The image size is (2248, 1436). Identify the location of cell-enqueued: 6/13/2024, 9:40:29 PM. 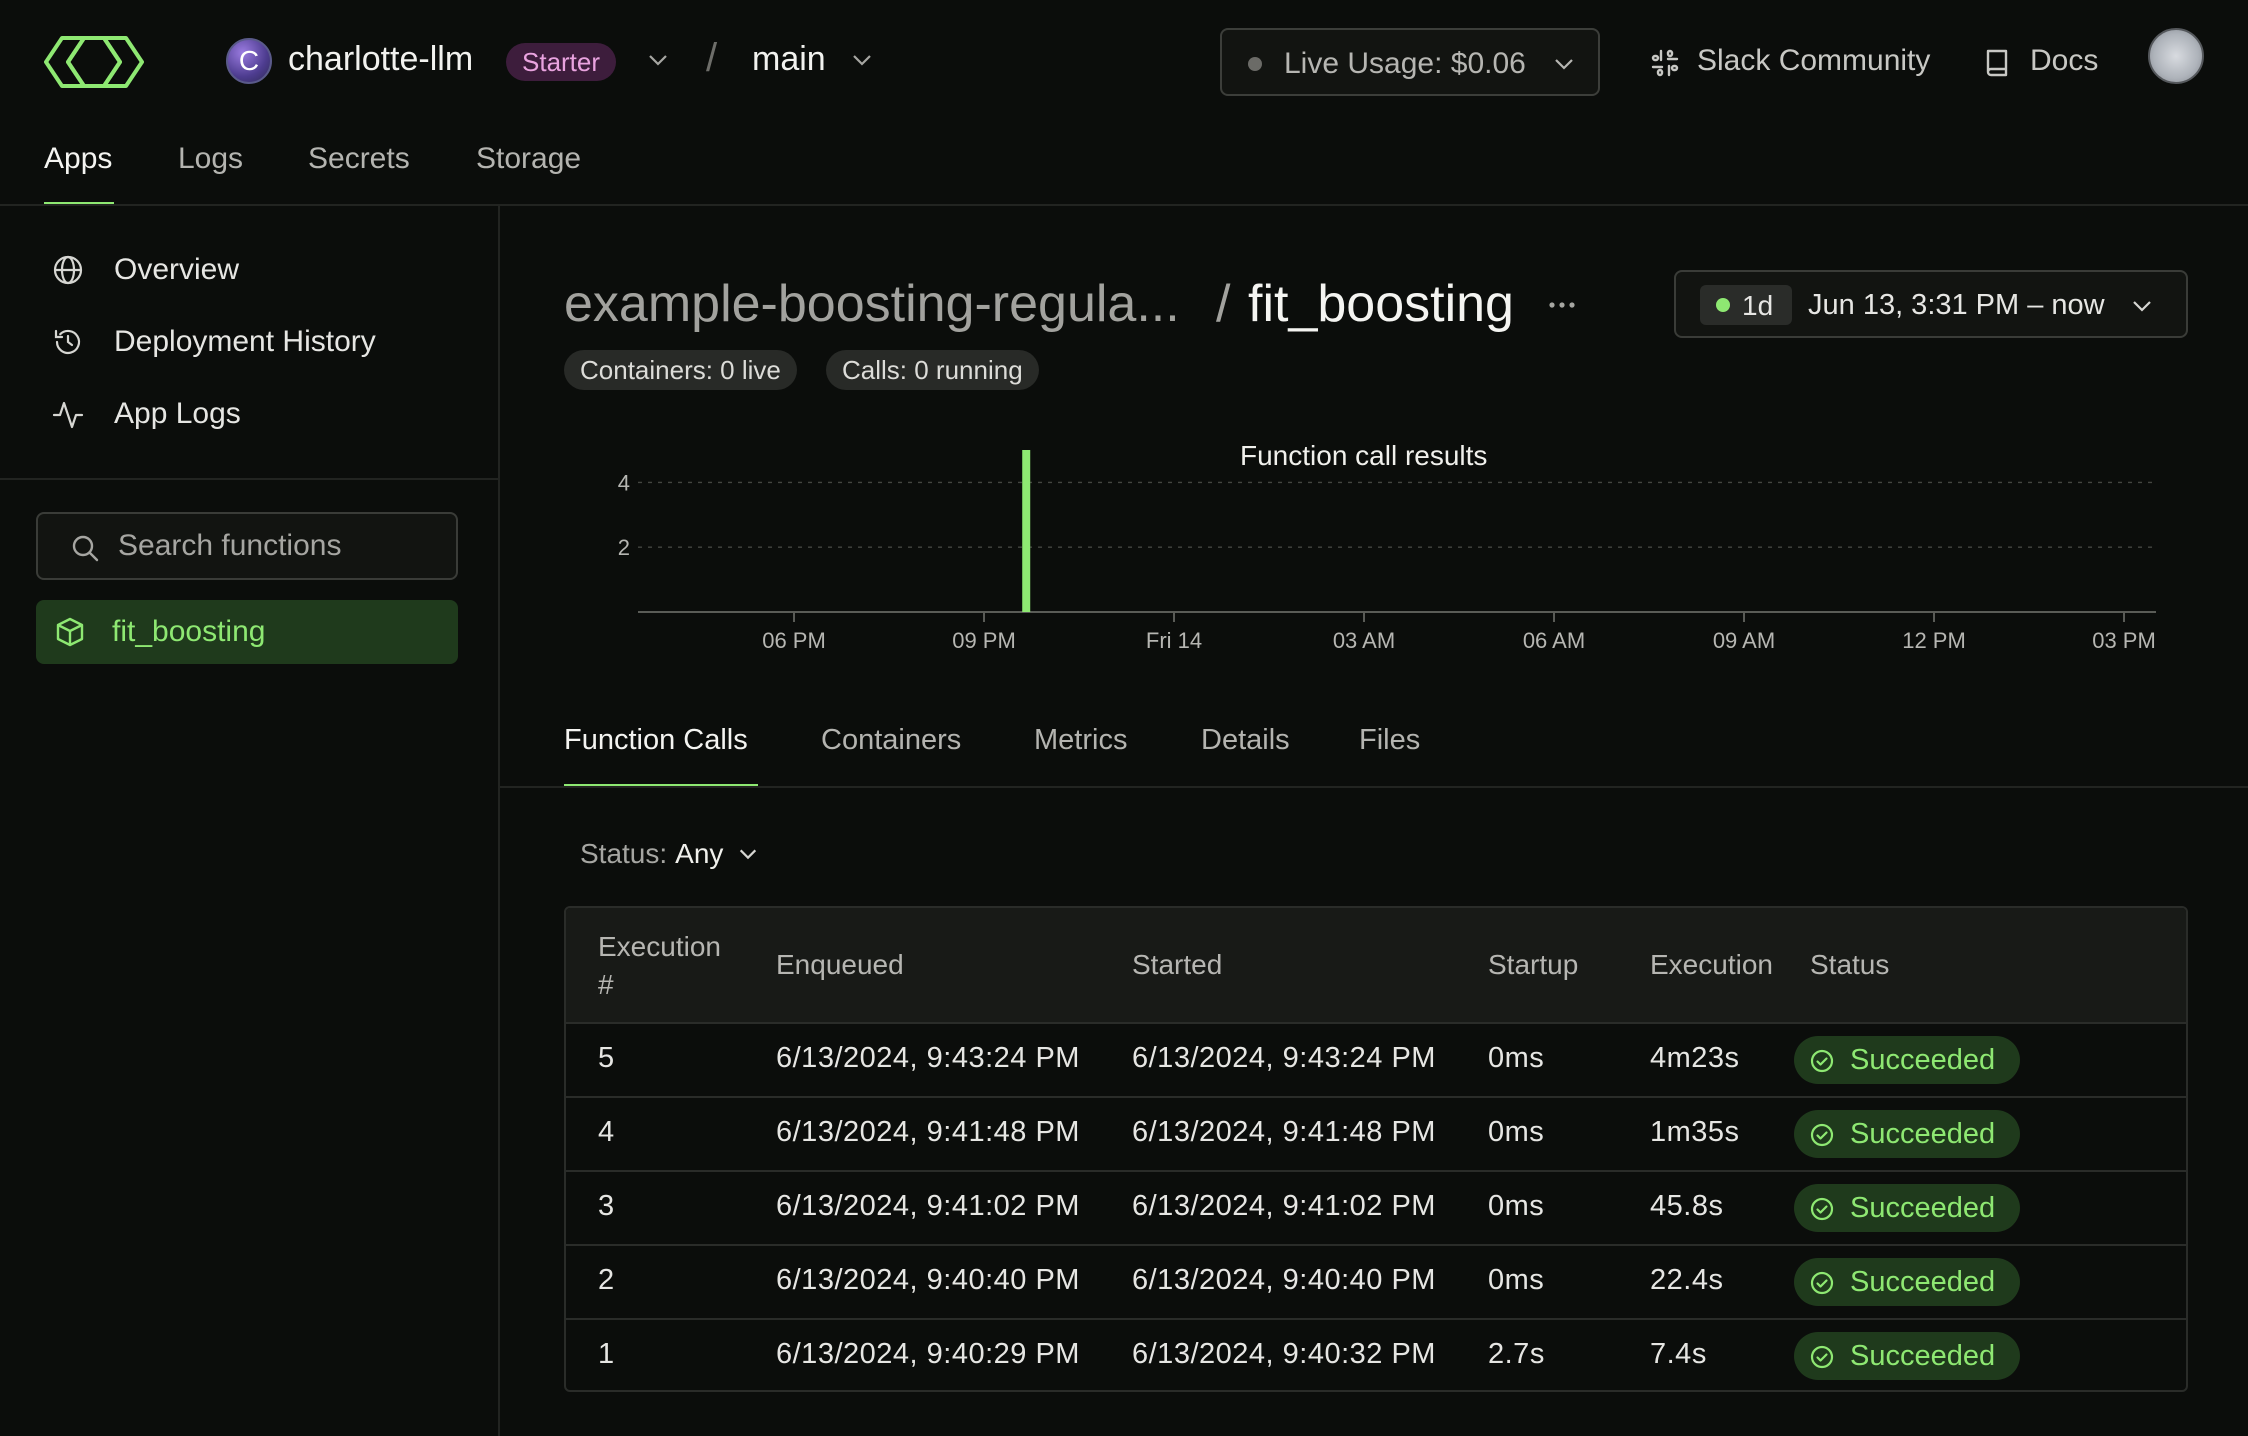
(928, 1354).